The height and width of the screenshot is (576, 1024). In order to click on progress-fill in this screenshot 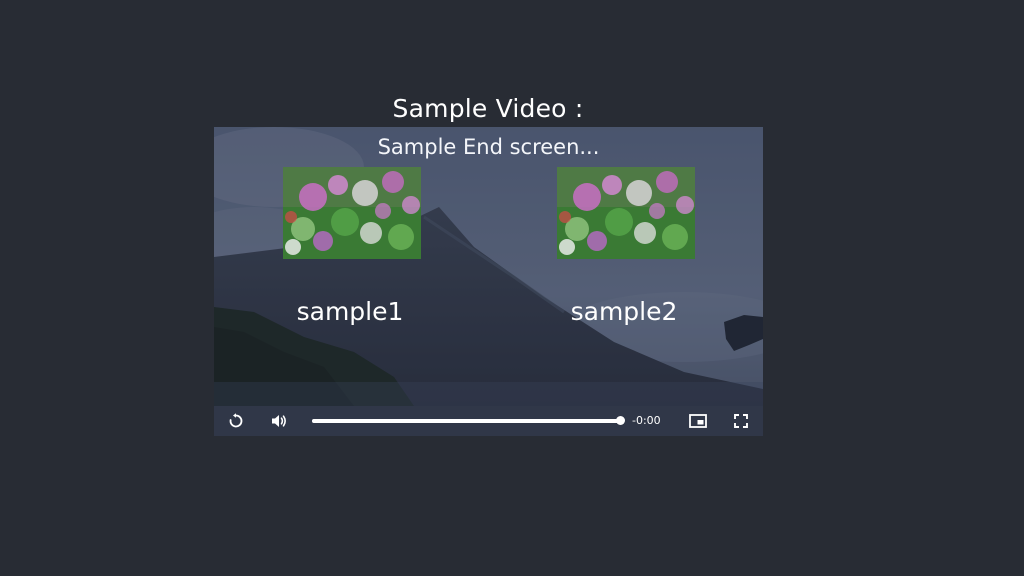, I will do `click(466, 421)`.